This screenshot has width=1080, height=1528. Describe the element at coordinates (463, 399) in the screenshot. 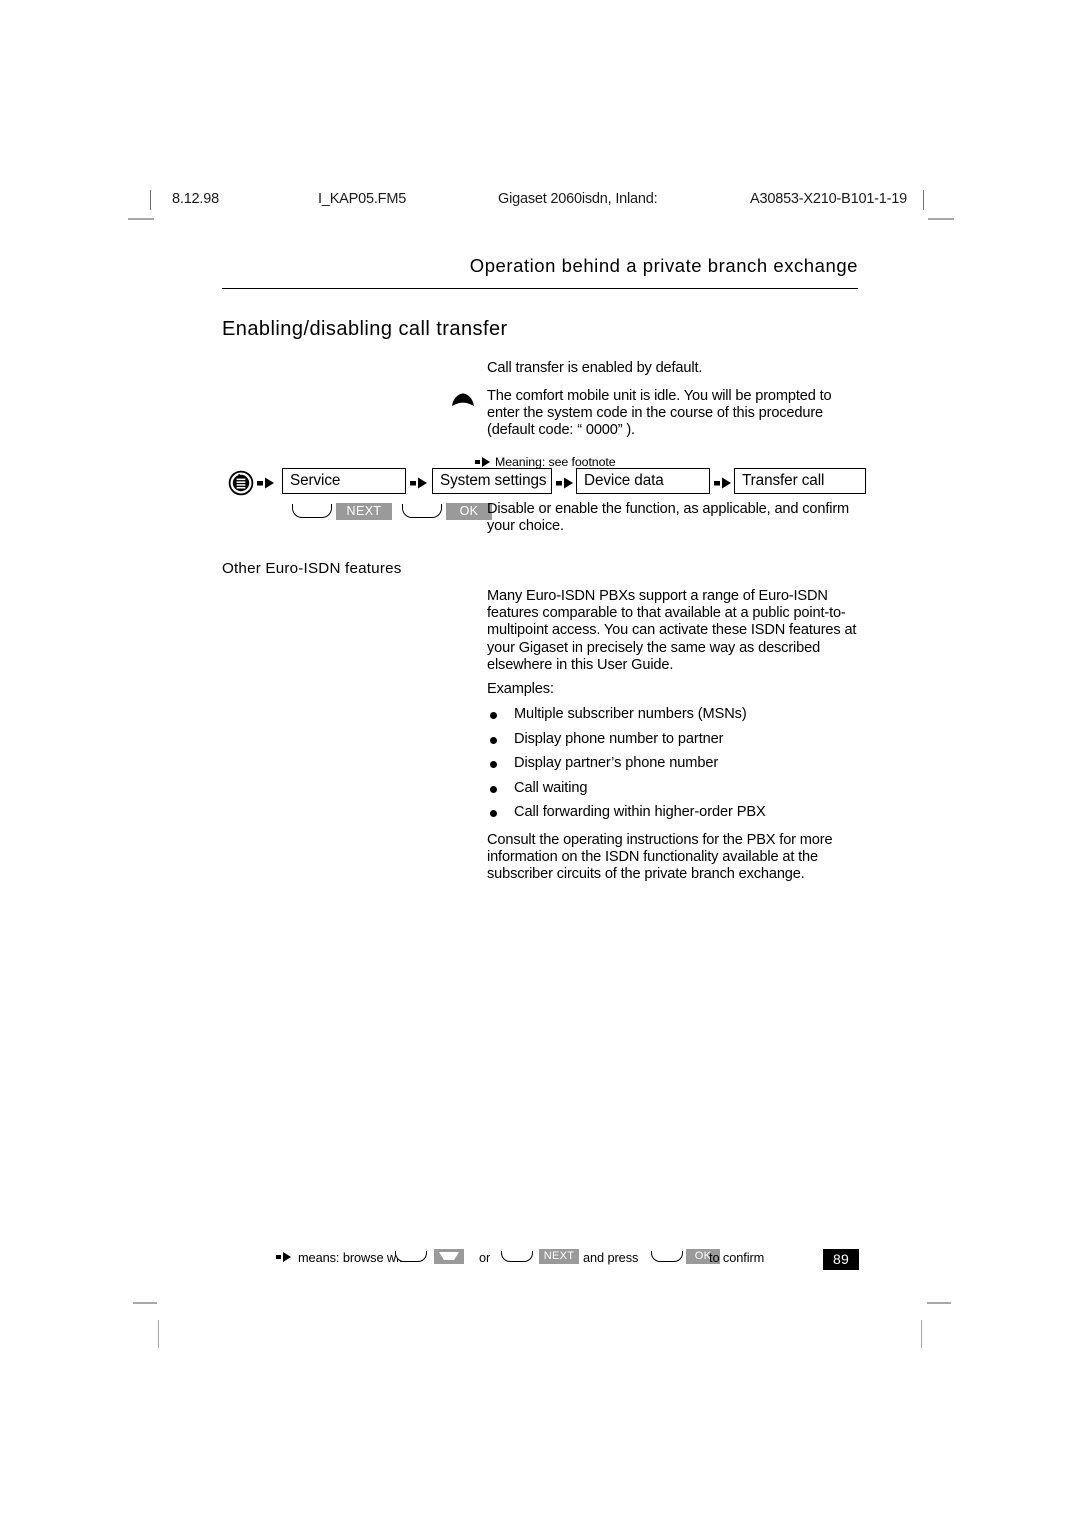

I see `handset-icon` at that location.